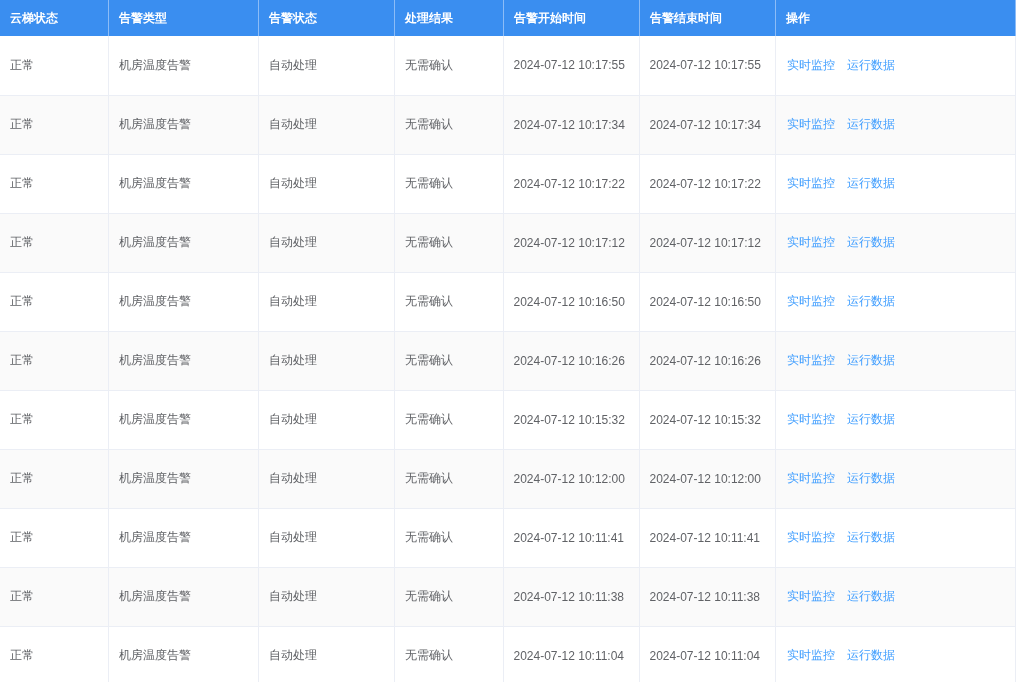  I want to click on column-header: 云梯状态, so click(54, 18).